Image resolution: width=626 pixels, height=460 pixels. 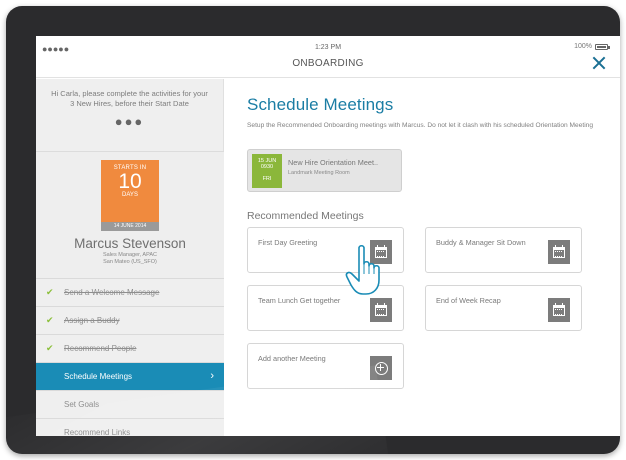 What do you see at coordinates (599, 63) in the screenshot?
I see `close-icon` at bounding box center [599, 63].